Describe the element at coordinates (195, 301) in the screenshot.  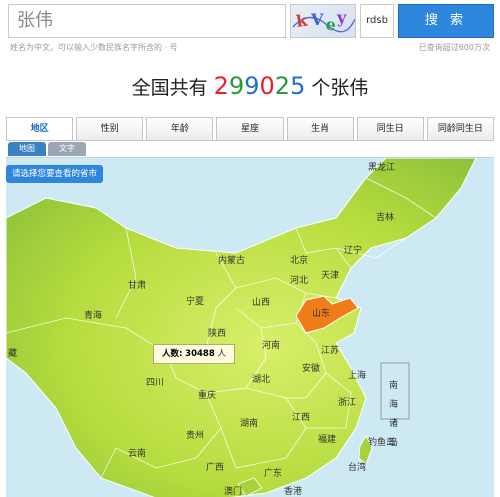
I see `label-ningxia: 宁夏` at that location.